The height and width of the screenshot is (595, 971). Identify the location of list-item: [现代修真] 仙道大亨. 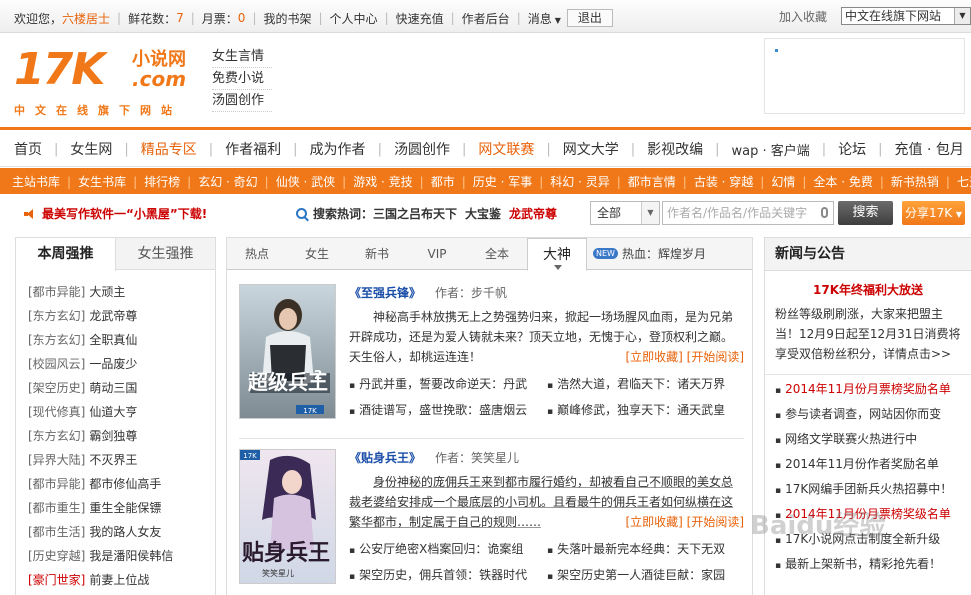
(121, 412).